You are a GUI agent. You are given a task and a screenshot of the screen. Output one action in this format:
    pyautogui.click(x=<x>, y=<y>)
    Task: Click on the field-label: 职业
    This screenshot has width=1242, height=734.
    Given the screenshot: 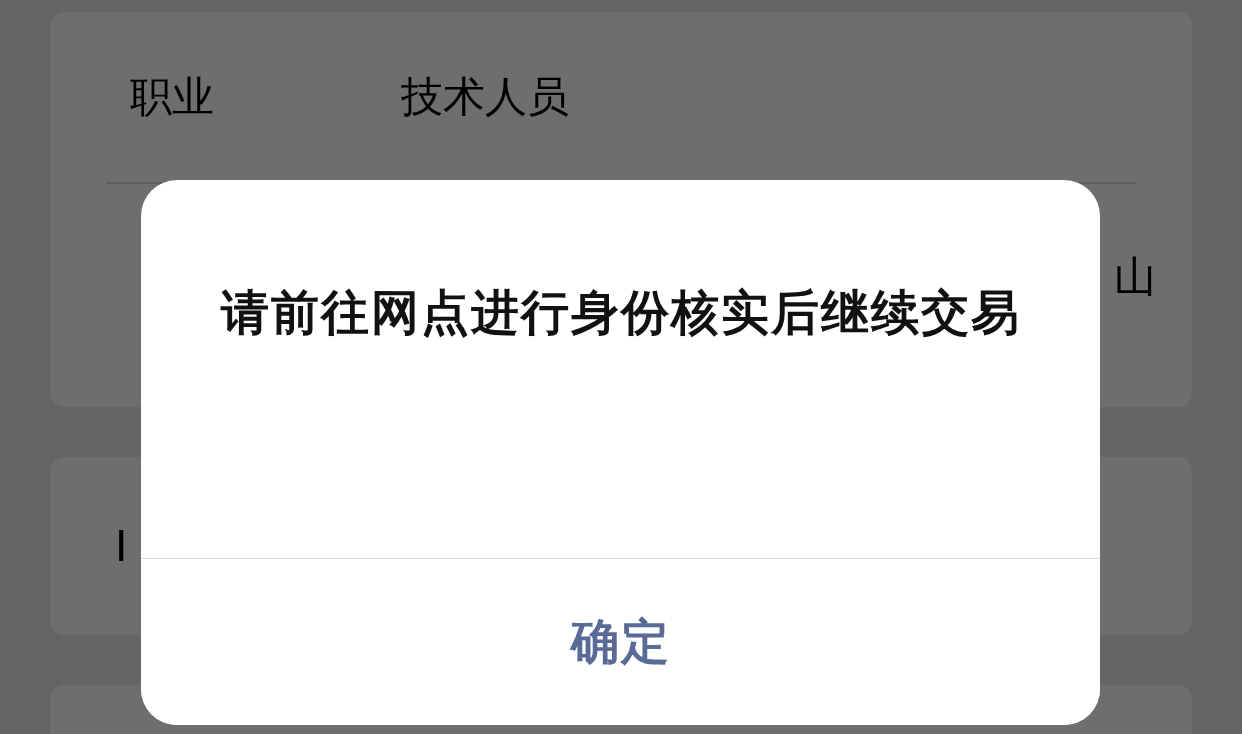 What is the action you would take?
    pyautogui.click(x=172, y=97)
    